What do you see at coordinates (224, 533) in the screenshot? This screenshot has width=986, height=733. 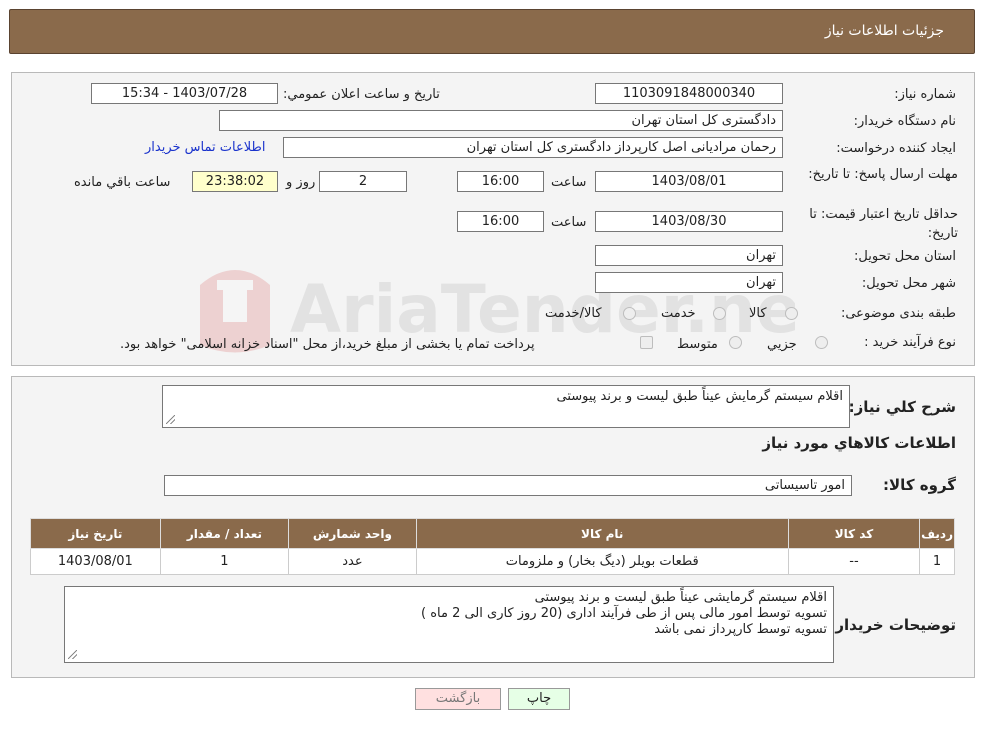 I see `col-quantity: تعداد / مقدار` at bounding box center [224, 533].